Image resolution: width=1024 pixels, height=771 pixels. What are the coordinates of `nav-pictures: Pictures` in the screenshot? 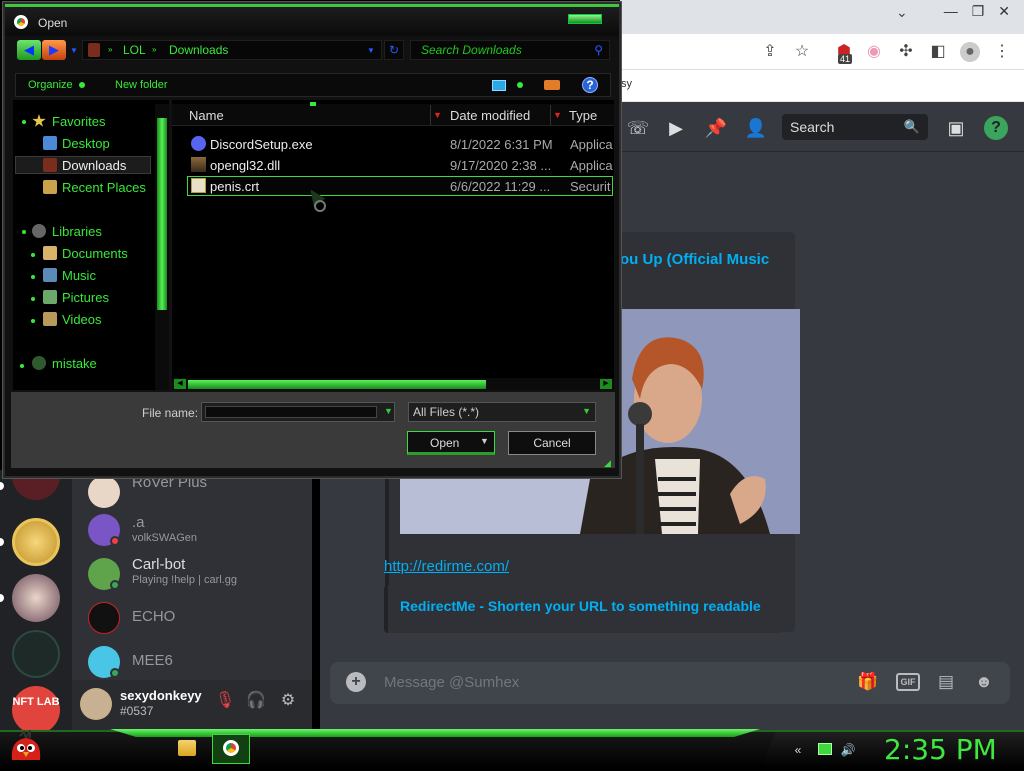 It's located at (85, 297).